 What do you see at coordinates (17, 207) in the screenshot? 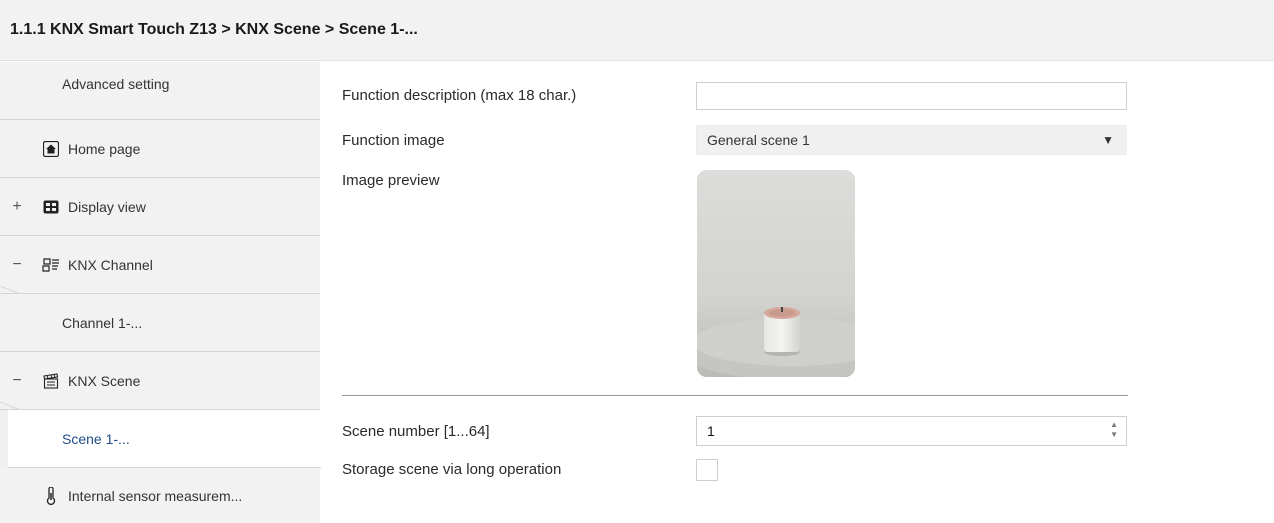
I see `expand-icon: +` at bounding box center [17, 207].